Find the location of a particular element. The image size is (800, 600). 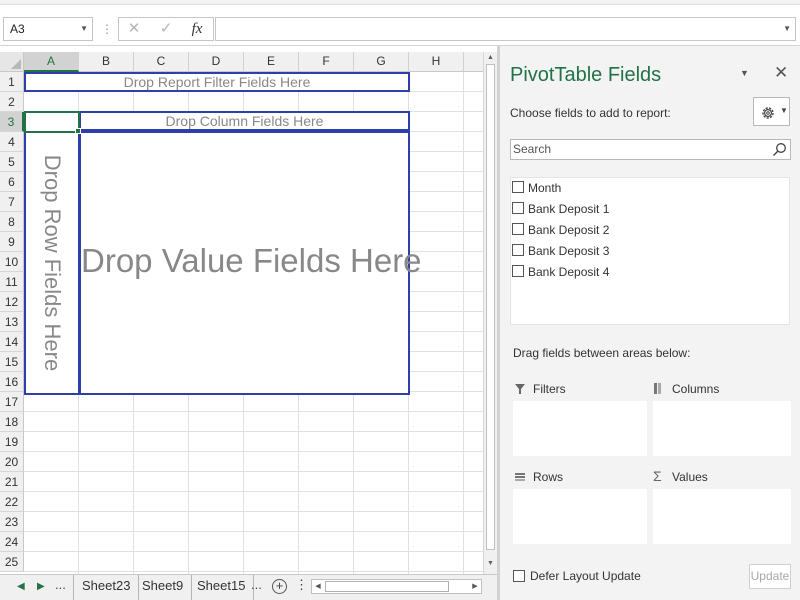

column-header-h: H is located at coordinates (436, 62).